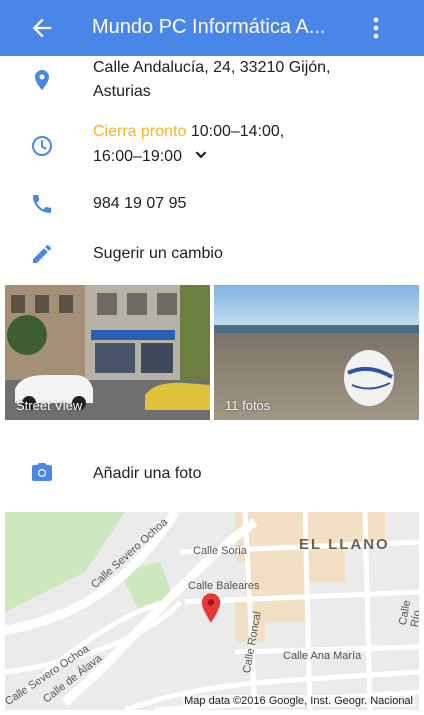  Describe the element at coordinates (42, 146) in the screenshot. I see `clock-icon` at that location.